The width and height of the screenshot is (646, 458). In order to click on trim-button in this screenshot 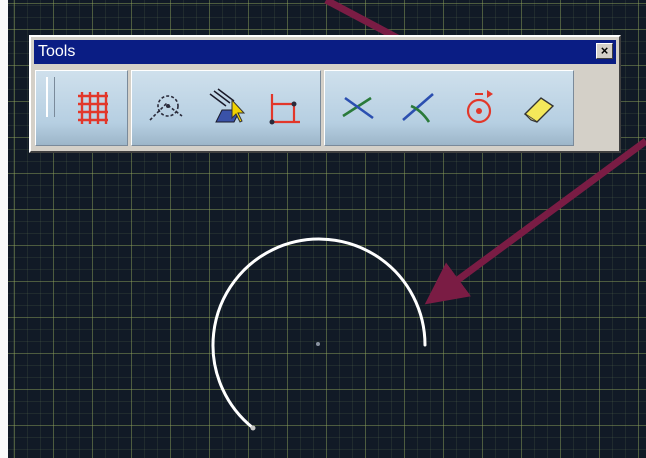, I will do `click(359, 108)`.